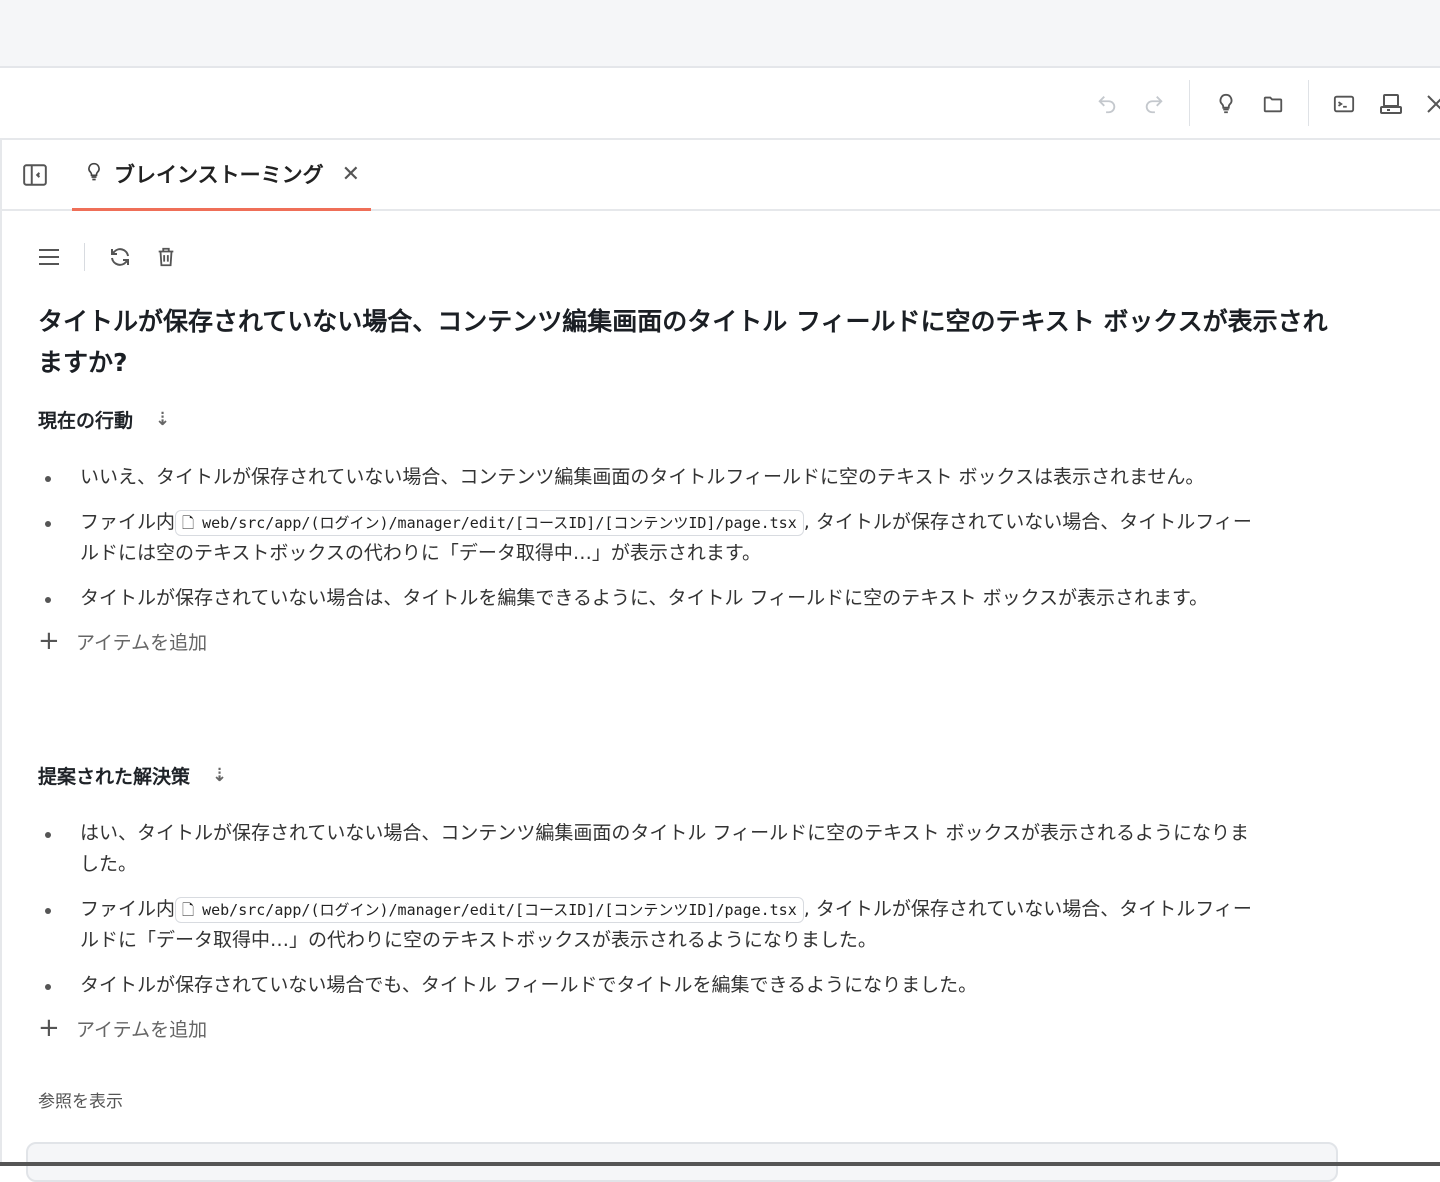 The height and width of the screenshot is (1182, 1440). I want to click on bottom-edge, so click(720, 1164).